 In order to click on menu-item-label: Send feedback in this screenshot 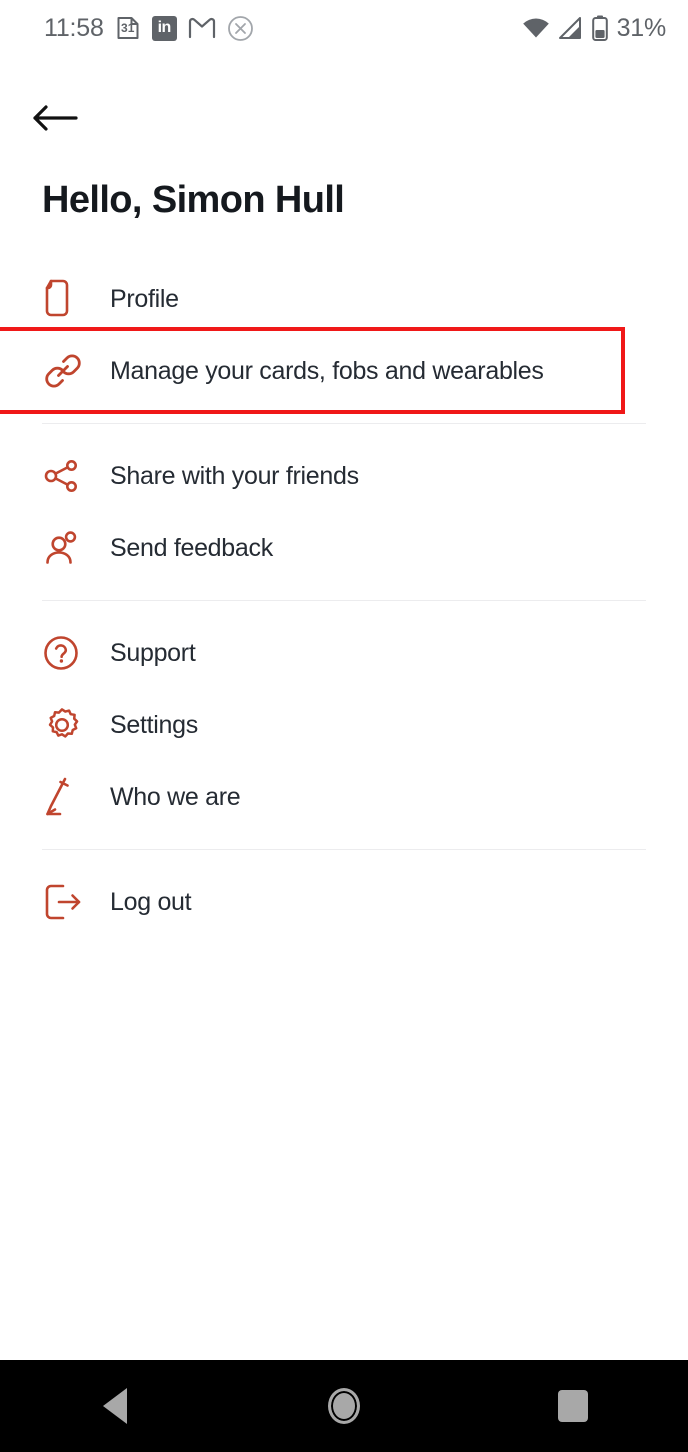, I will do `click(191, 548)`.